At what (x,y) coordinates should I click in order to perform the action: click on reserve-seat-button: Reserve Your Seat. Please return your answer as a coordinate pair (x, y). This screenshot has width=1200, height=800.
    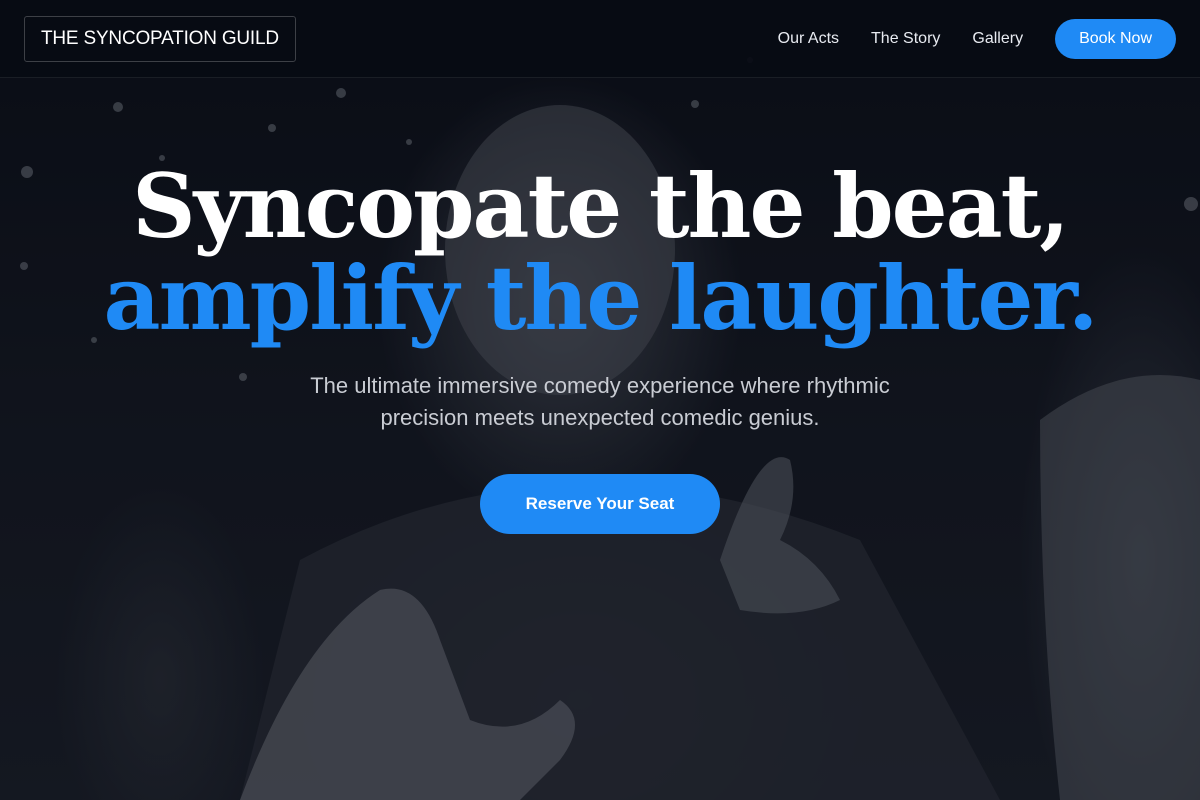
    Looking at the image, I should click on (600, 504).